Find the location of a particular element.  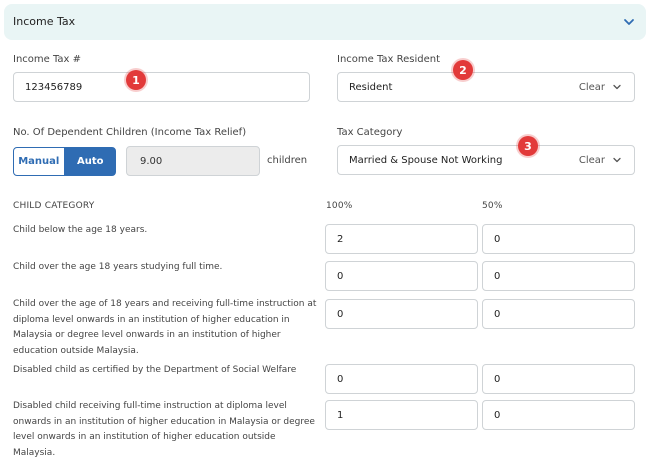

tax-category-select: Married & Spouse Not Working Clear is located at coordinates (486, 160).